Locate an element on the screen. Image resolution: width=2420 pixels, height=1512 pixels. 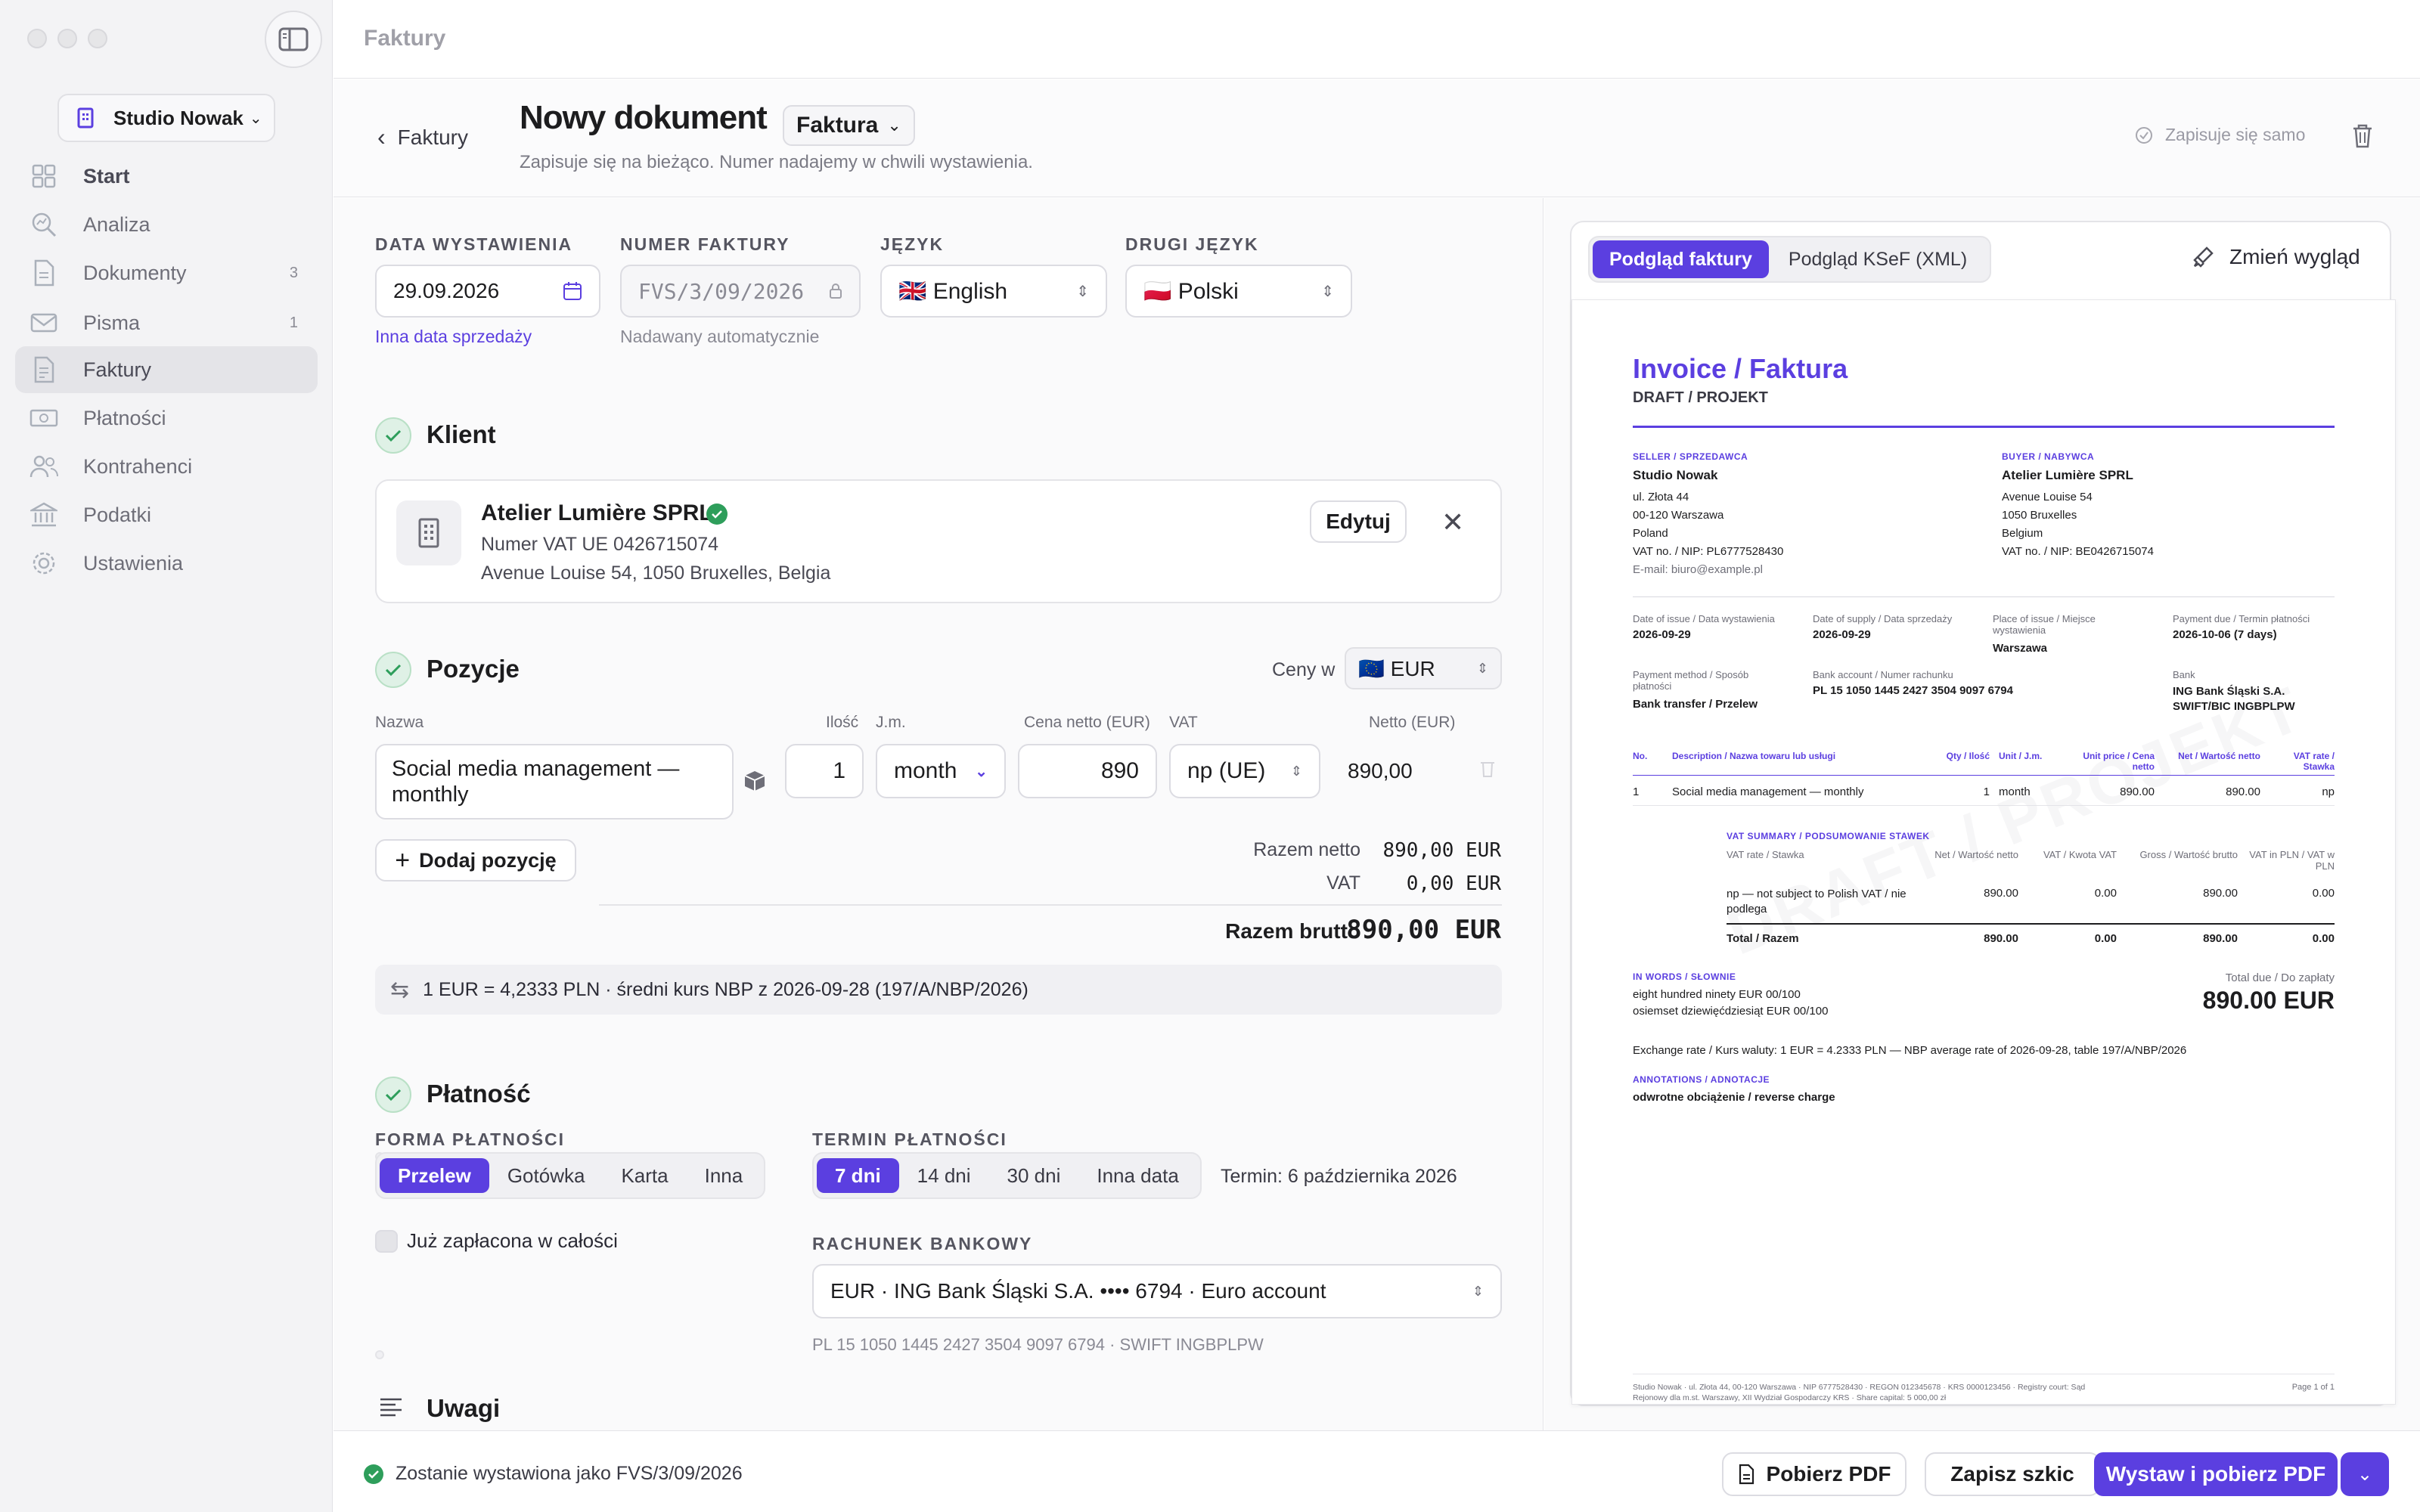
meta-label: Date of supply / Data sprzedaży is located at coordinates (1883, 618).